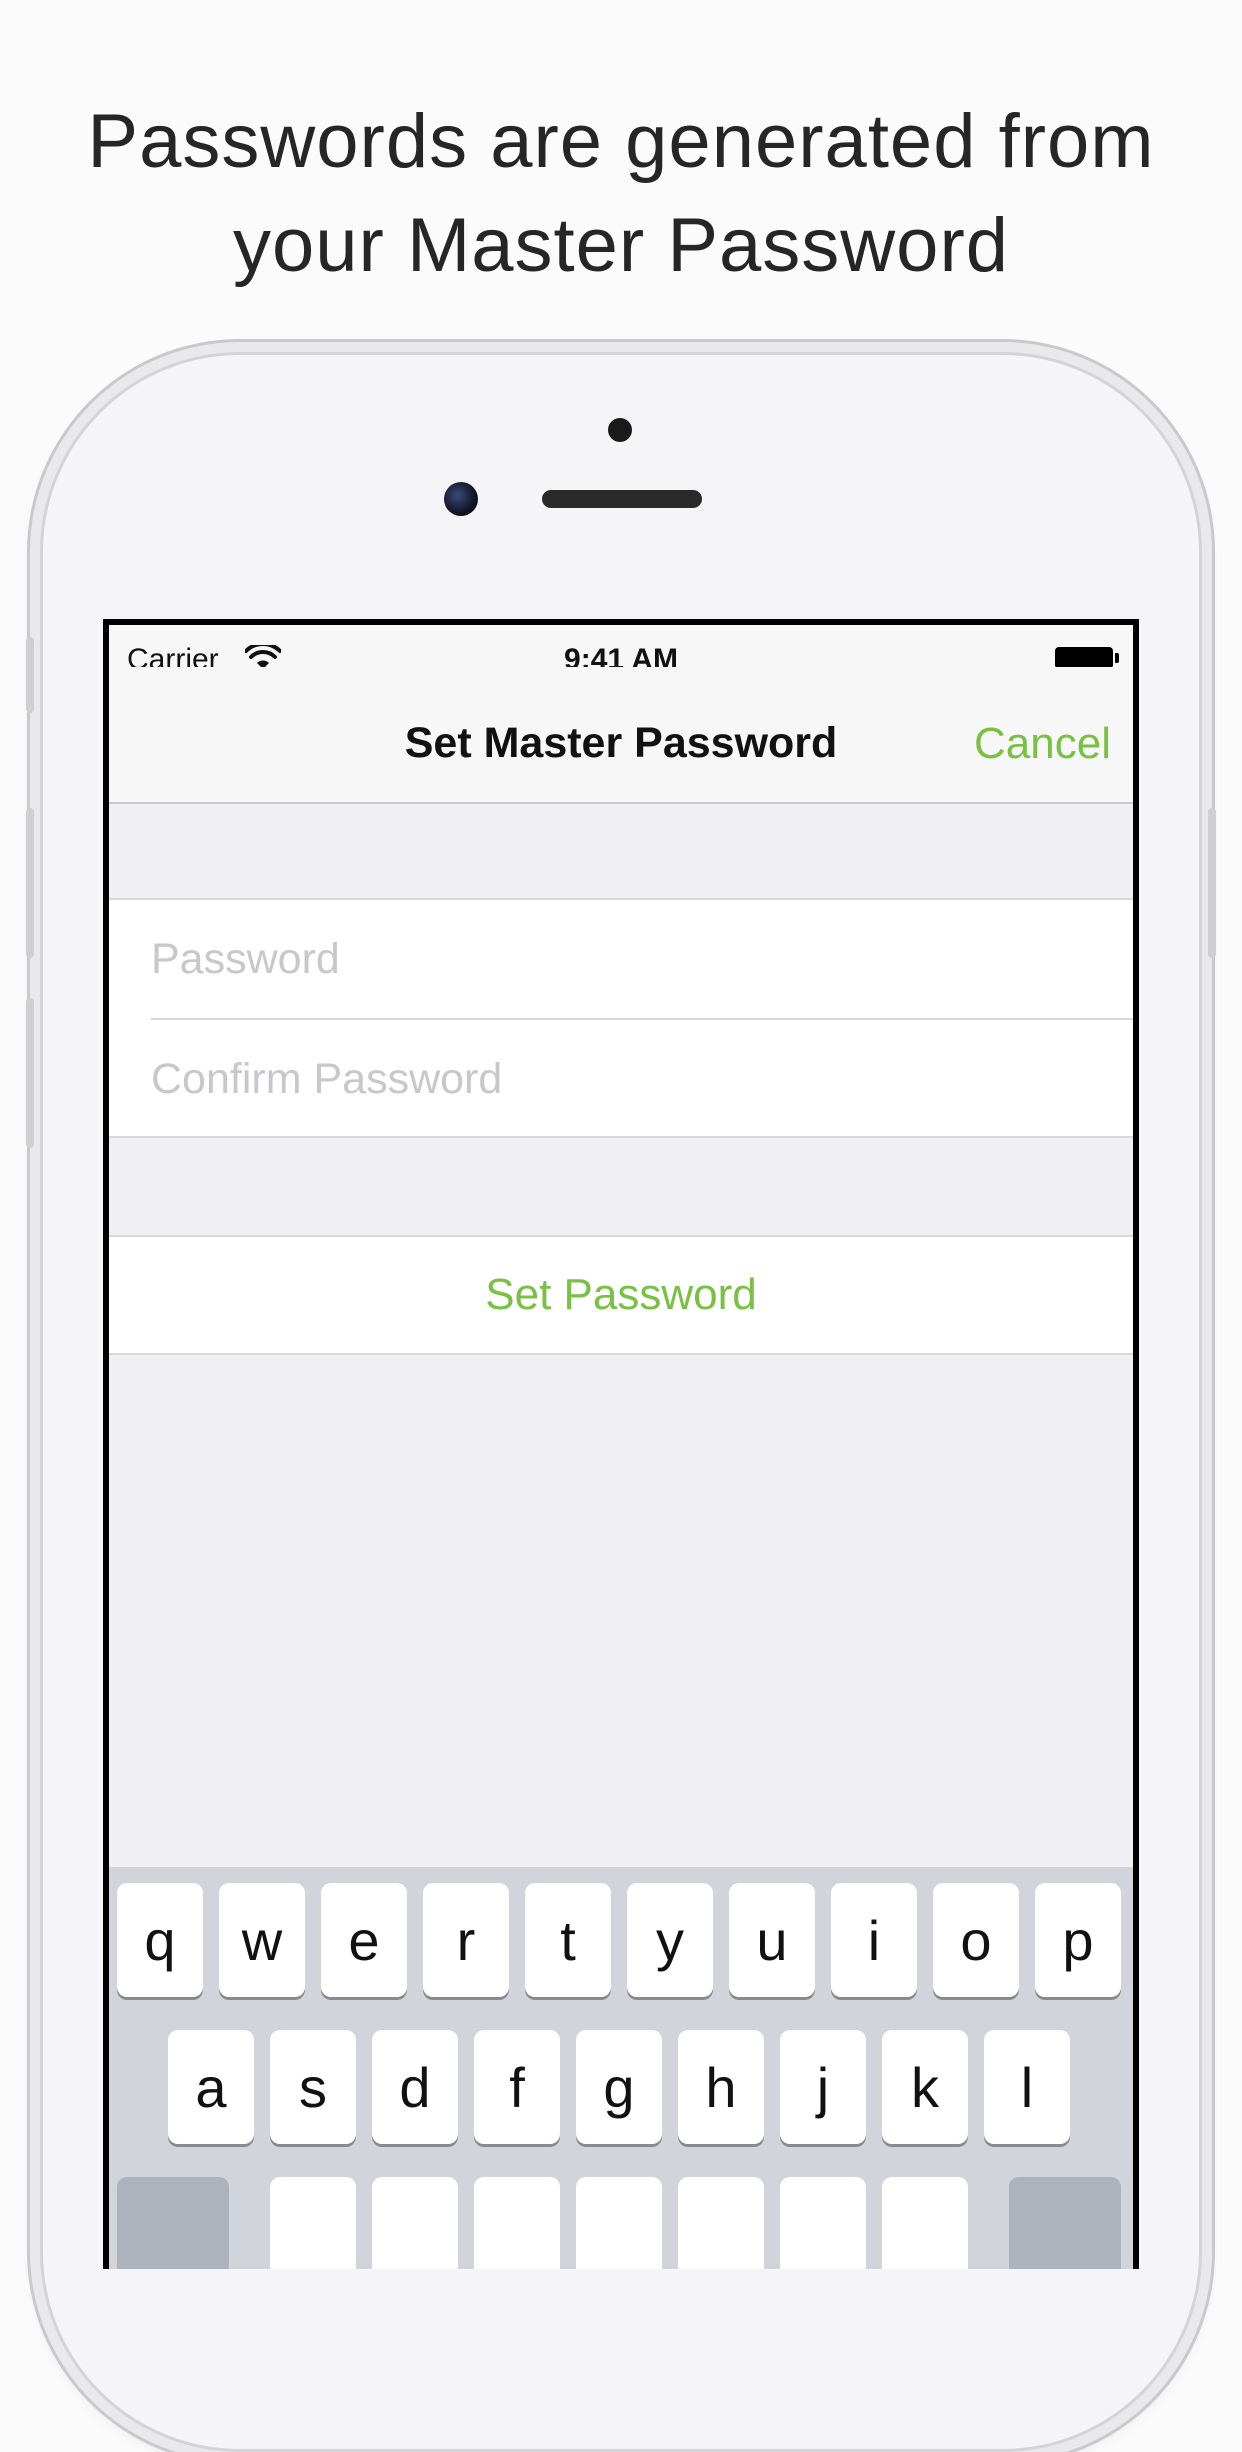 Image resolution: width=1242 pixels, height=2452 pixels. I want to click on earpiece-speaker, so click(622, 499).